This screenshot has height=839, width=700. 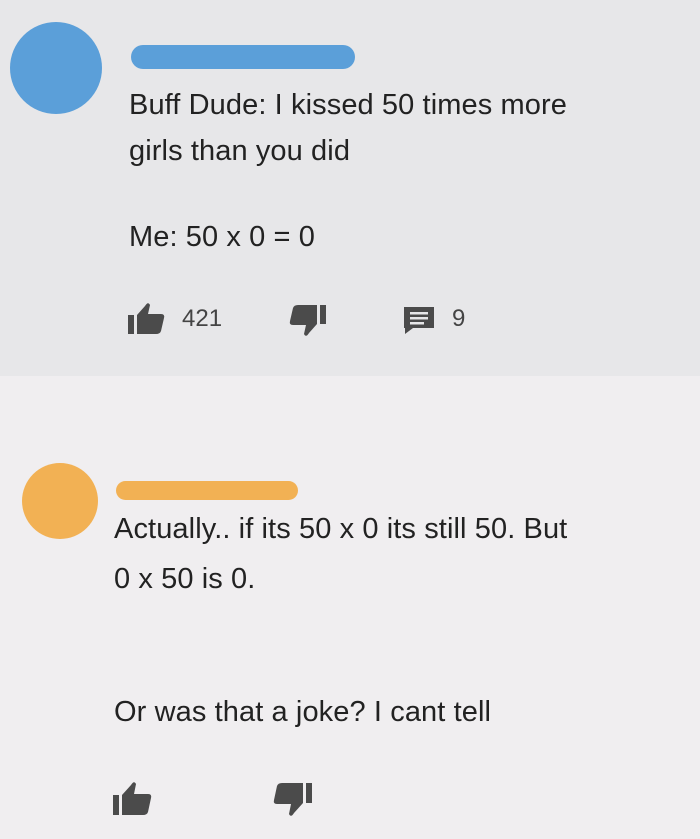 I want to click on comment-text-line: Me: 50 x 0 = 0, so click(x=222, y=237).